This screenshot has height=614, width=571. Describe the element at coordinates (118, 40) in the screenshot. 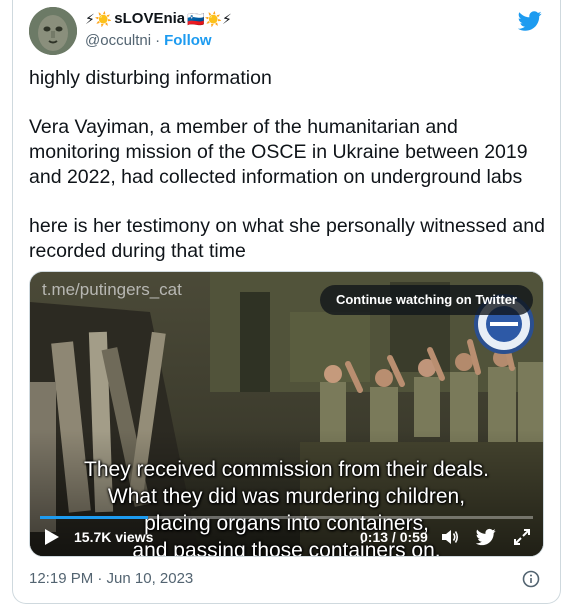

I see `handle: @occultni` at that location.